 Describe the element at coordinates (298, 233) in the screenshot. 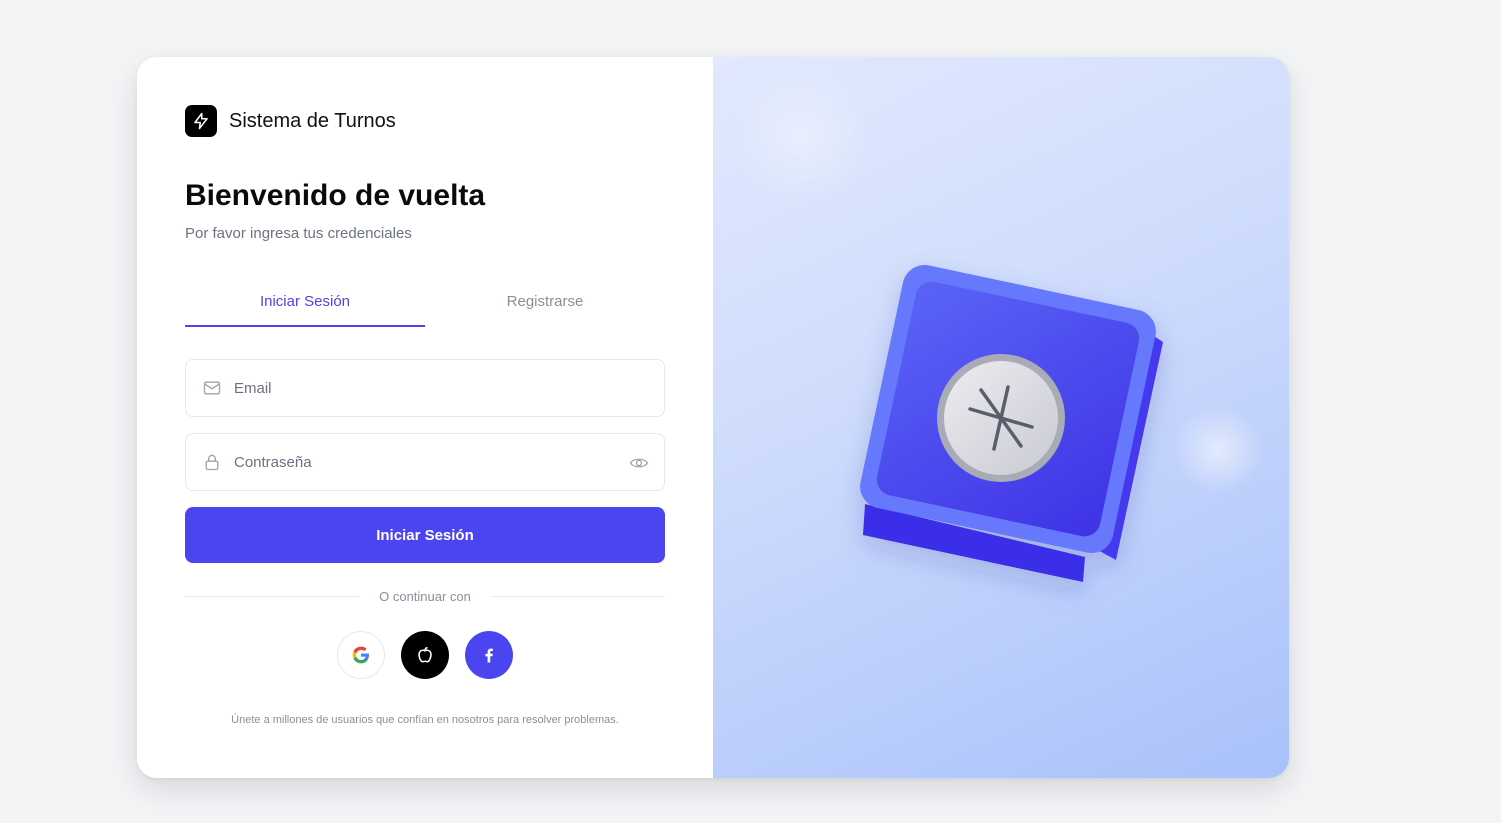

I see `page-subtitle: Por favor ingresa tus credenciales` at that location.